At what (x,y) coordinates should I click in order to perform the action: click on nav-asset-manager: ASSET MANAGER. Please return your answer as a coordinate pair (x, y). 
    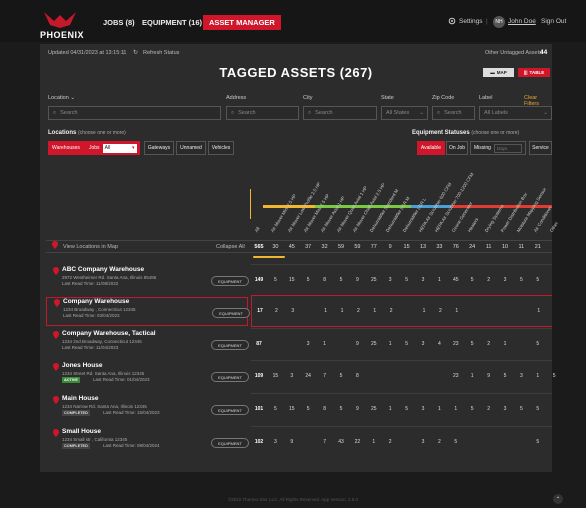
    Looking at the image, I should click on (242, 22).